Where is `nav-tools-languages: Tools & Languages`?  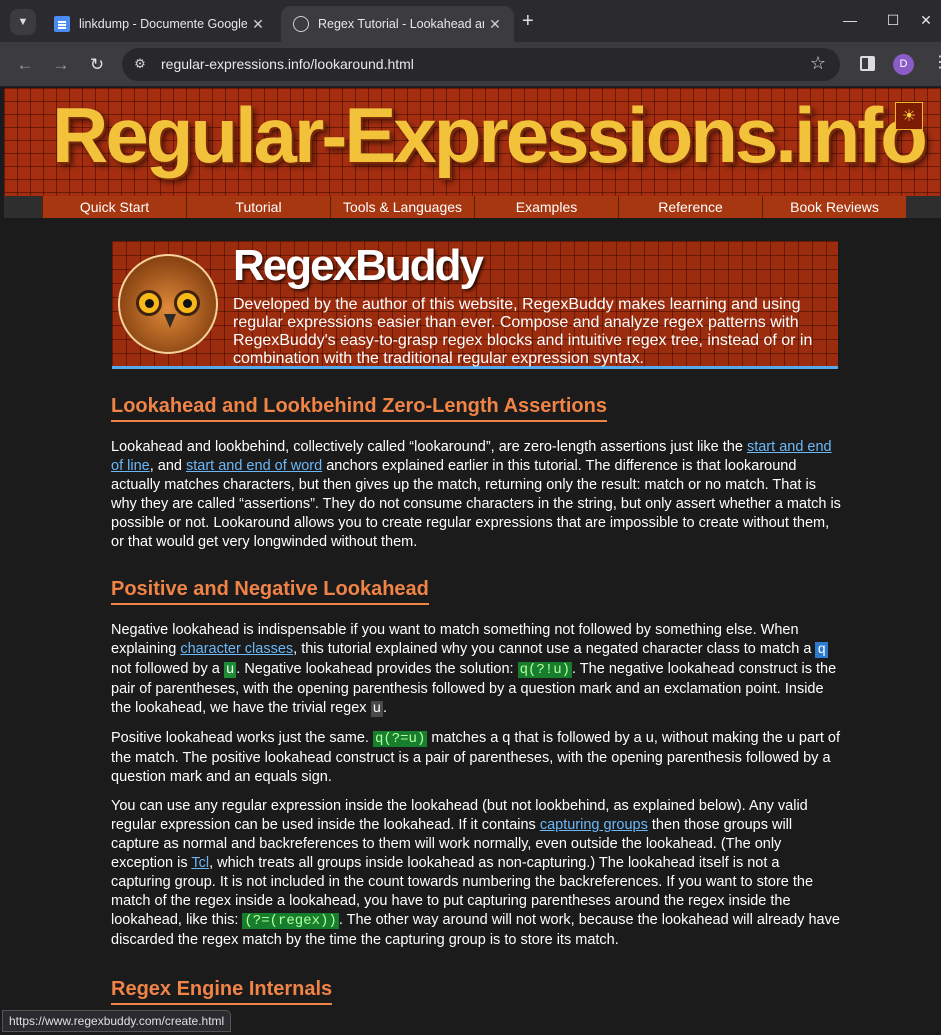
nav-tools-languages: Tools & Languages is located at coordinates (402, 207).